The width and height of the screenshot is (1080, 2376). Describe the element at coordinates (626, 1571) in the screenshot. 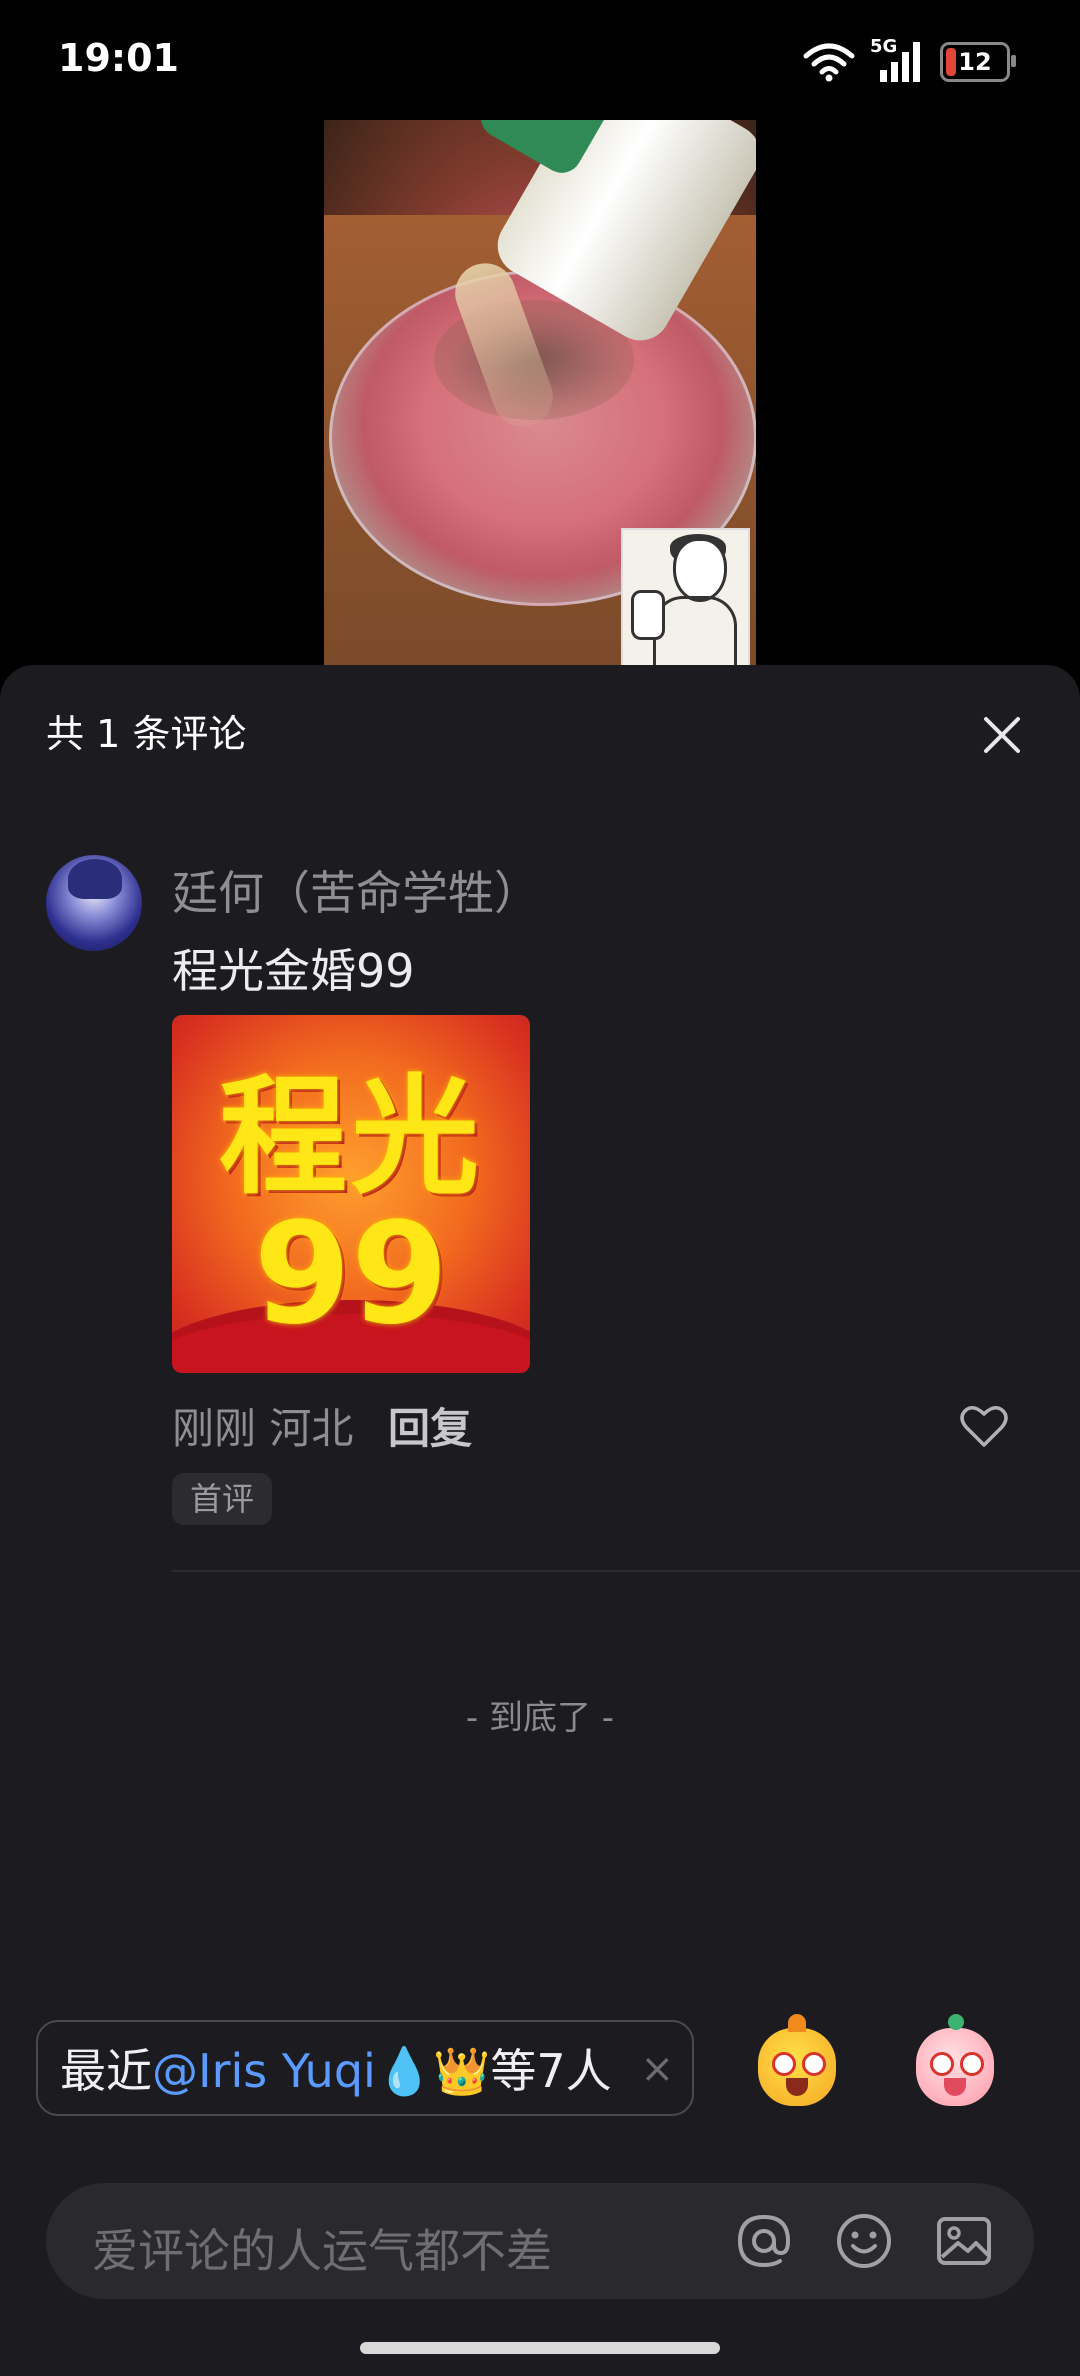

I see `divider` at that location.